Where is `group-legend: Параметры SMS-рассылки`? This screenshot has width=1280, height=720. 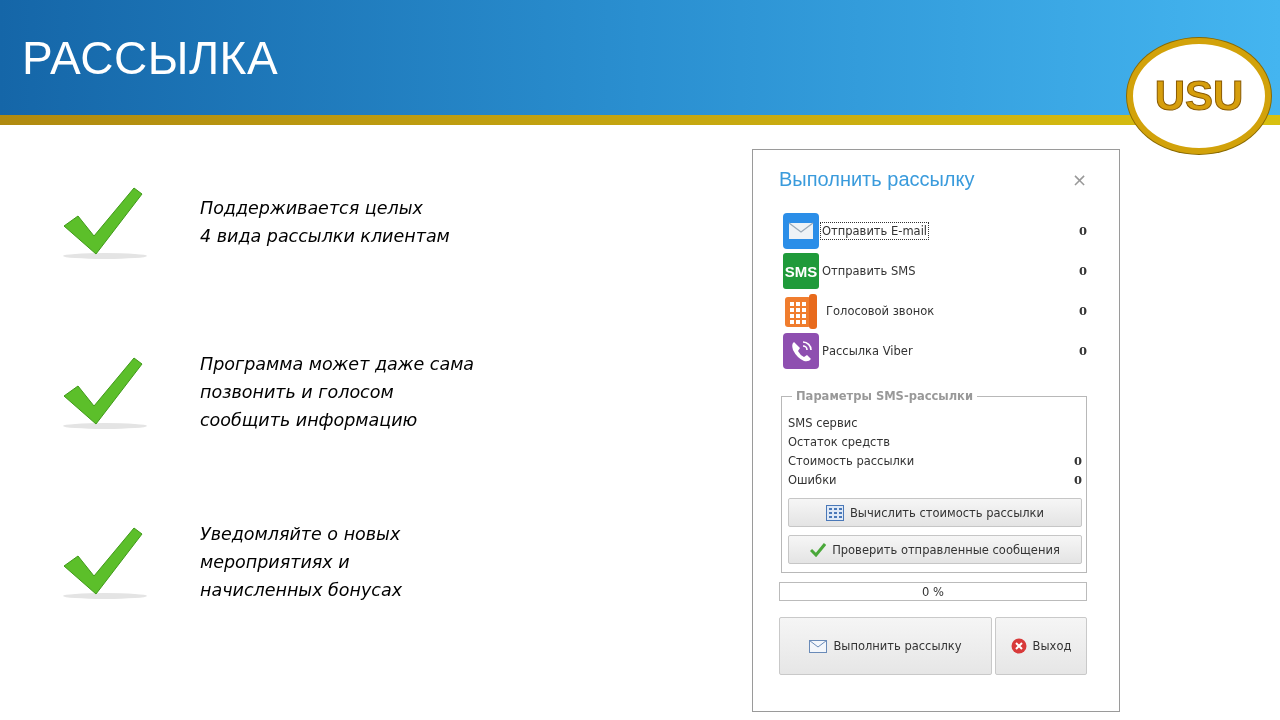
group-legend: Параметры SMS-рассылки is located at coordinates (884, 396).